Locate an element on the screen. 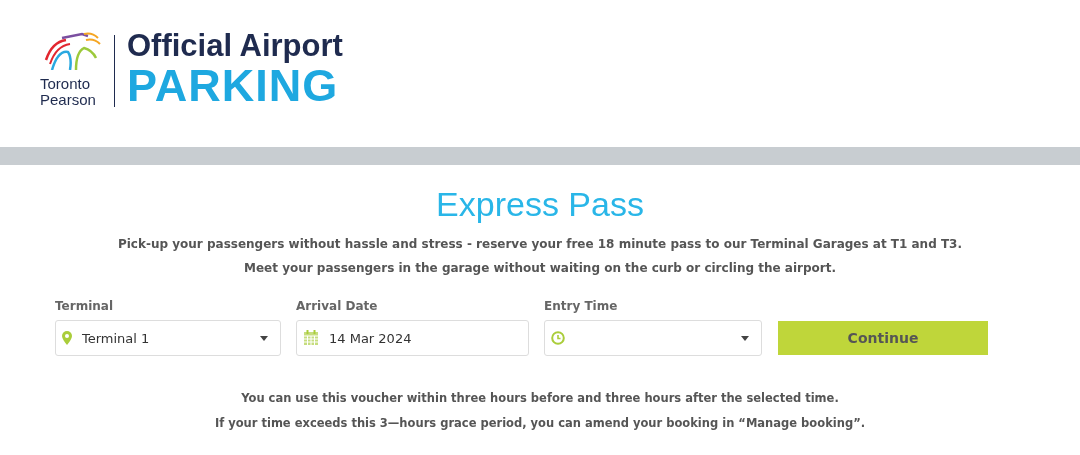 This screenshot has height=455, width=1080. intro-text: Meet your passengers in the garage without waiting on the curb or circling the airport. is located at coordinates (540, 268).